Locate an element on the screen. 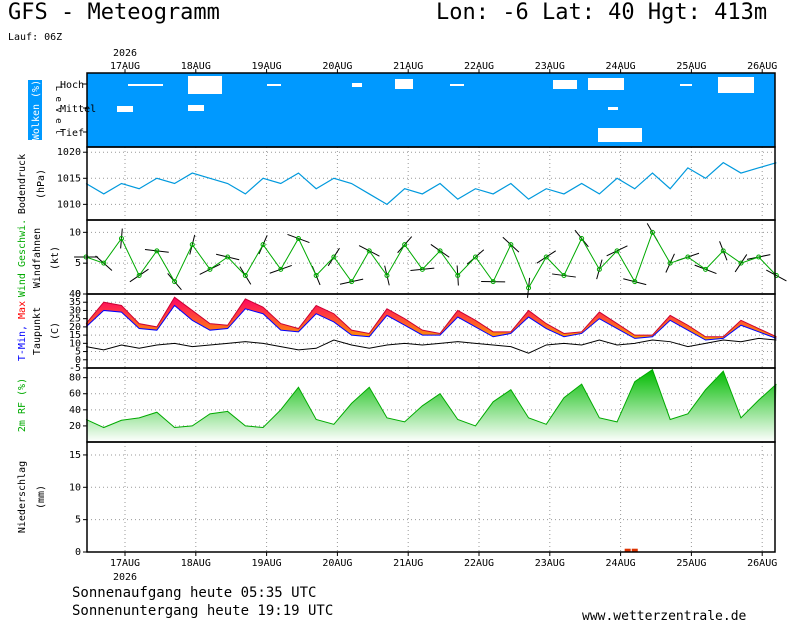 The width and height of the screenshot is (800, 625). y-tick-label: 1015 is located at coordinates (69, 178).